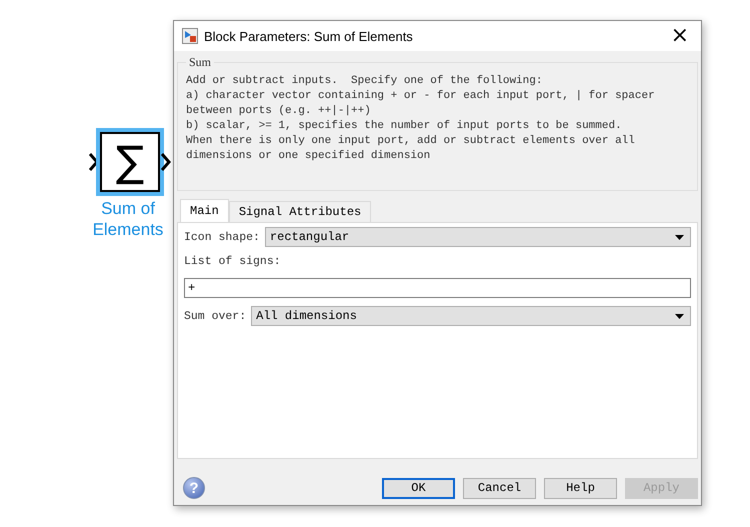 The image size is (750, 527). Describe the element at coordinates (404, 126) in the screenshot. I see `description-line: b) scalar, >= 1, specifies the number of input ports to be summed.` at that location.